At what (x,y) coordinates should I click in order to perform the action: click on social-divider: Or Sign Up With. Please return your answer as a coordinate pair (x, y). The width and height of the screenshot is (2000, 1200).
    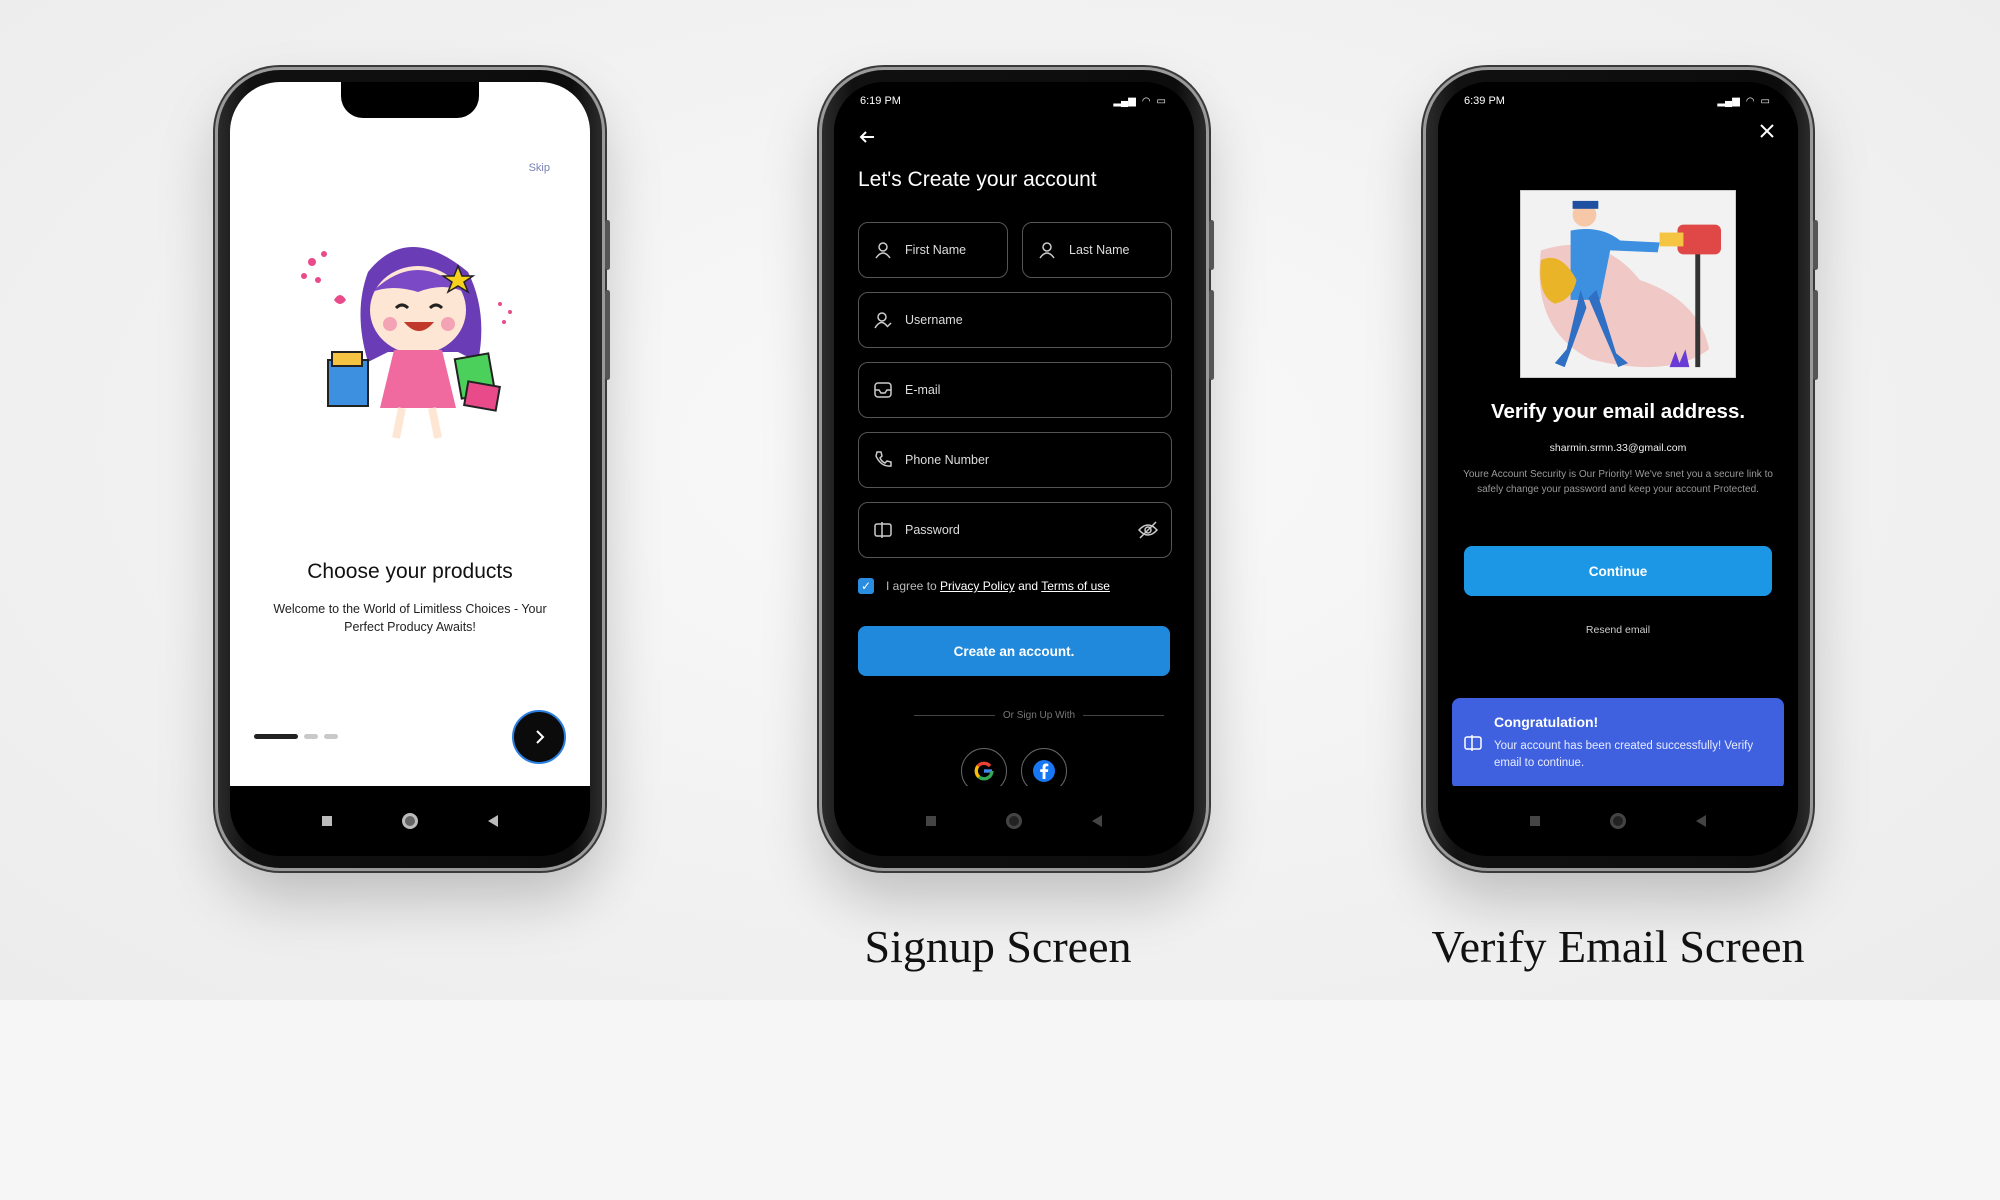
    Looking at the image, I should click on (1039, 715).